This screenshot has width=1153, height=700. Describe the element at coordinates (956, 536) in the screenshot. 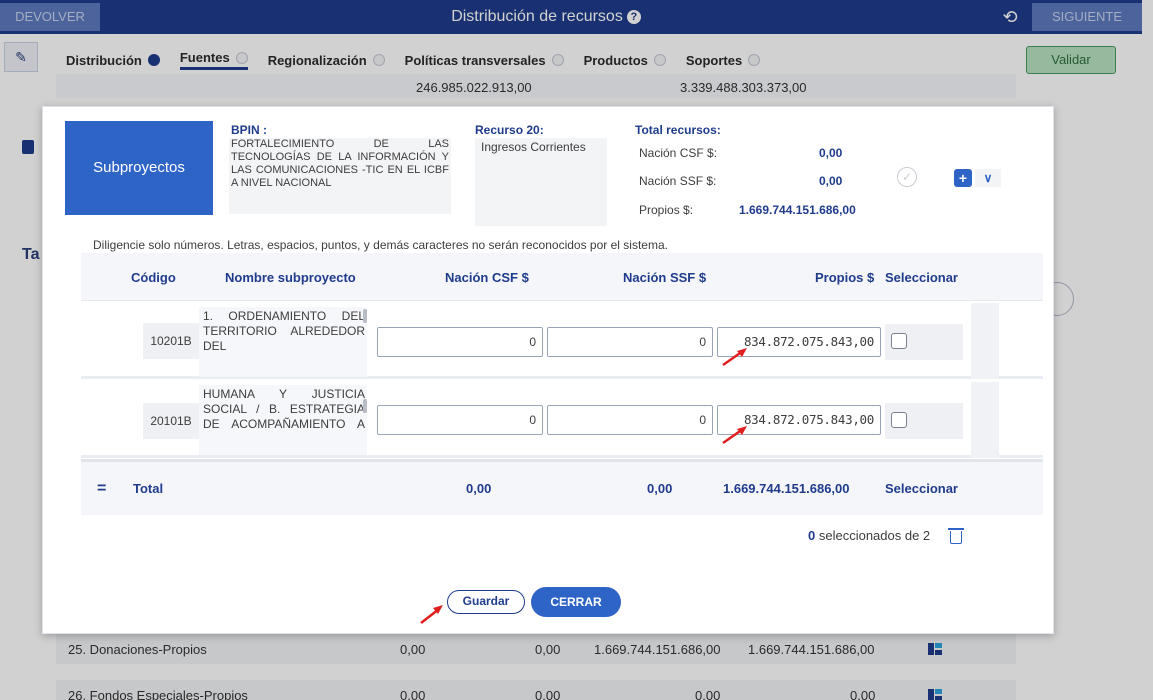

I see `trash-icon` at that location.